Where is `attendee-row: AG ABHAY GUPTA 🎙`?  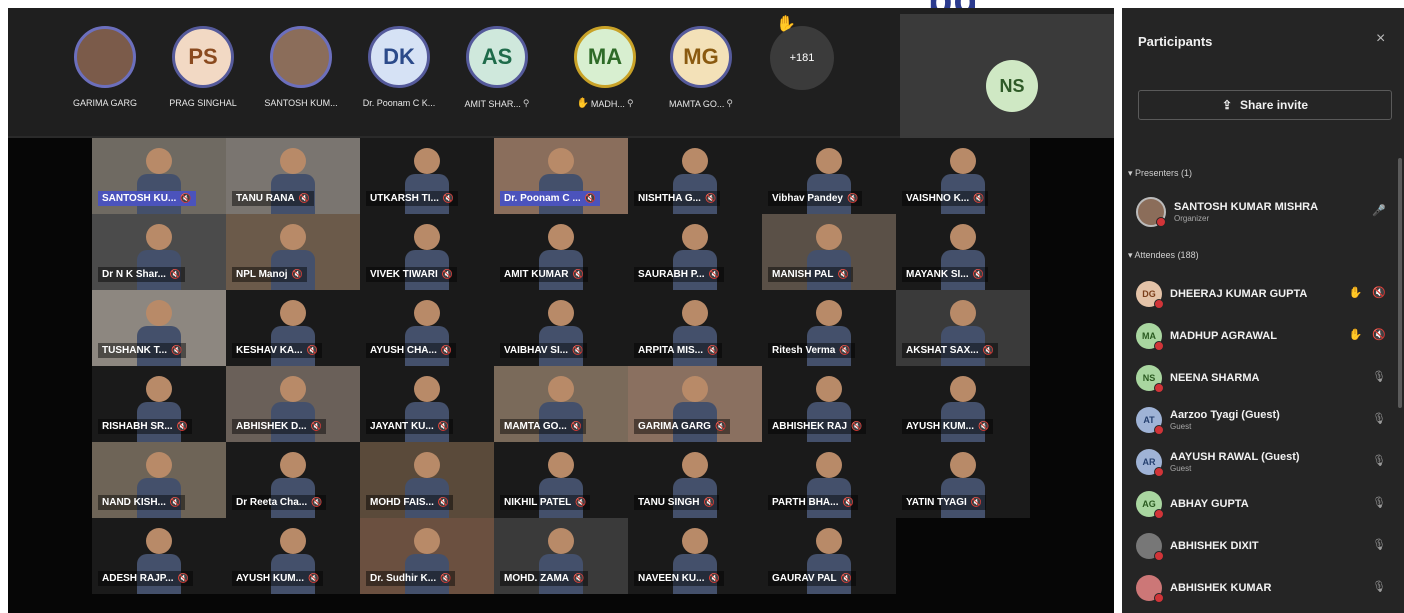
attendee-row: AG ABHAY GUPTA 🎙 is located at coordinates (1261, 504).